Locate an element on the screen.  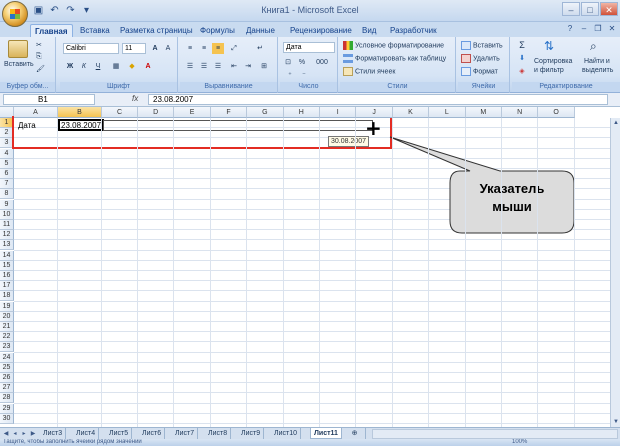
find-select-button-line2: выделить is located at coordinates (597, 70).